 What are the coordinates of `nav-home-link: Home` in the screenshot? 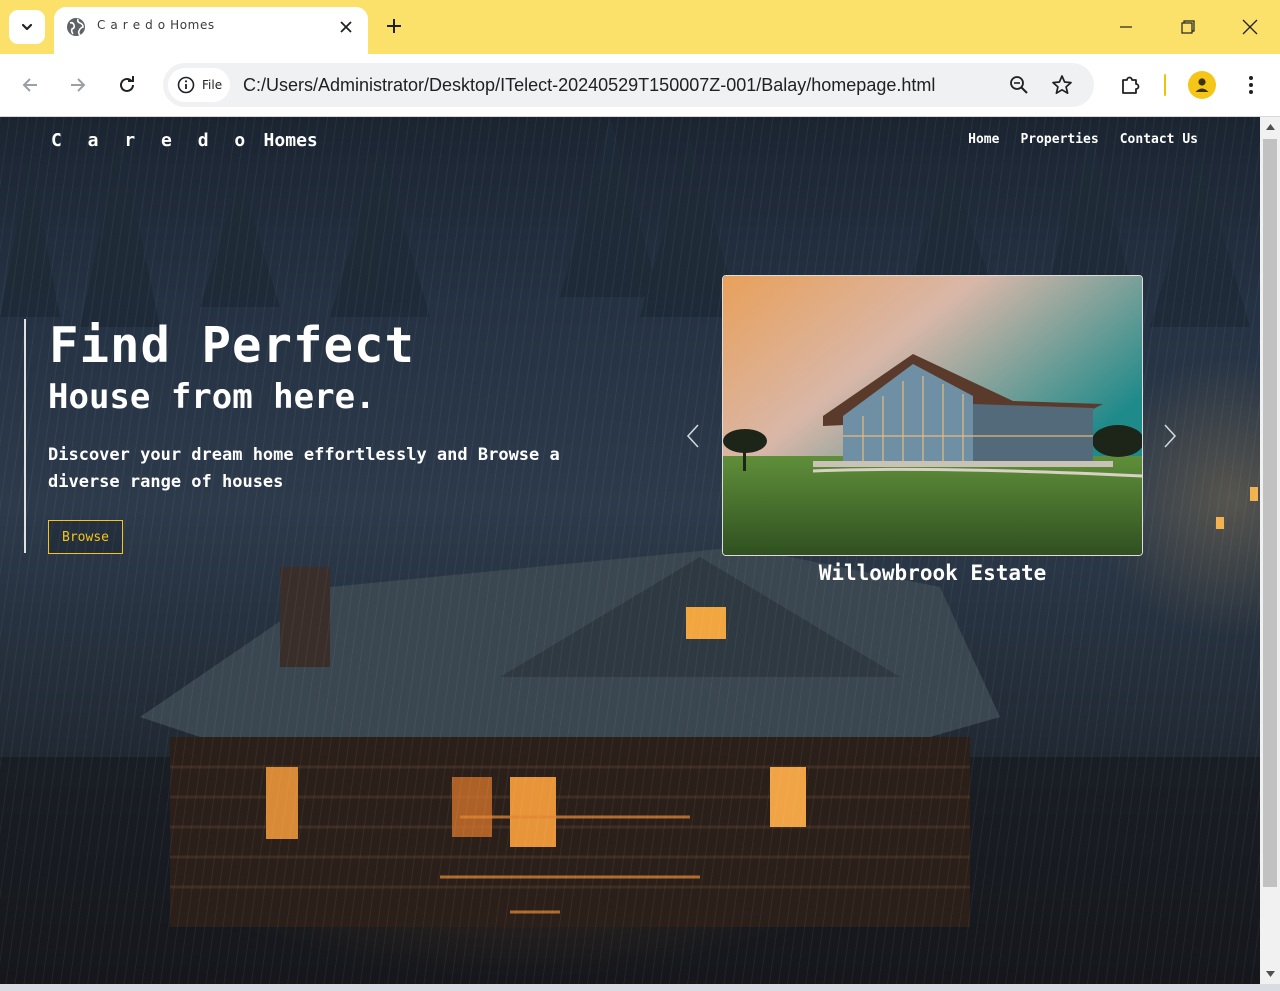 It's located at (983, 139).